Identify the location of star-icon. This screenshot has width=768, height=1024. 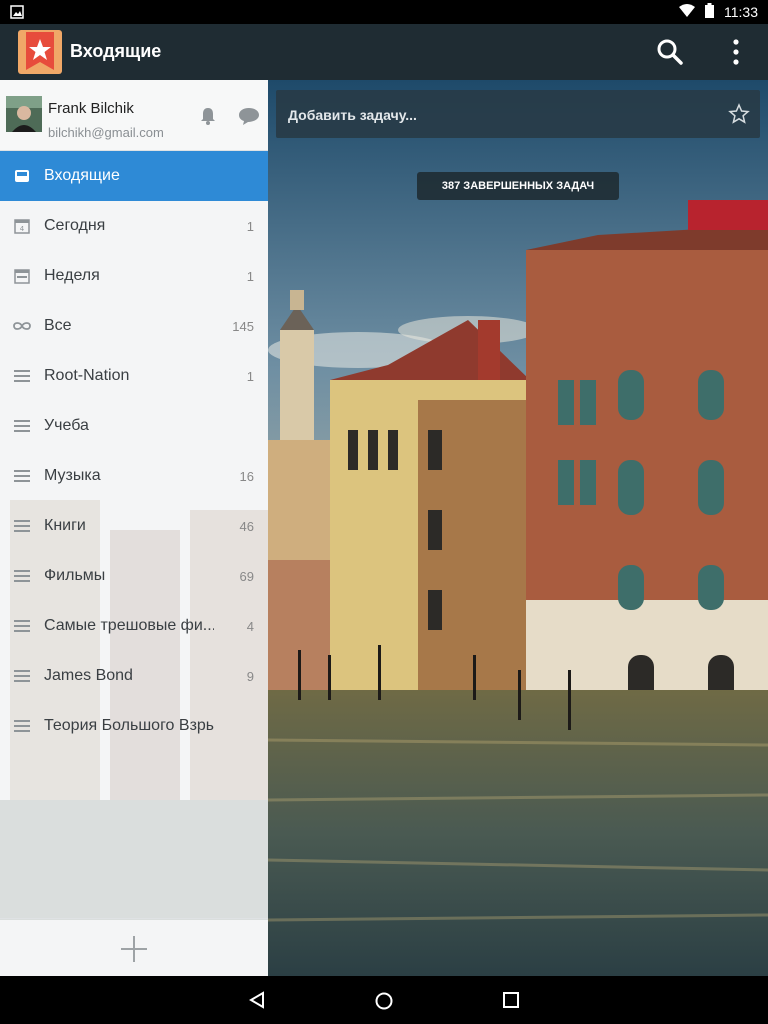
(739, 116).